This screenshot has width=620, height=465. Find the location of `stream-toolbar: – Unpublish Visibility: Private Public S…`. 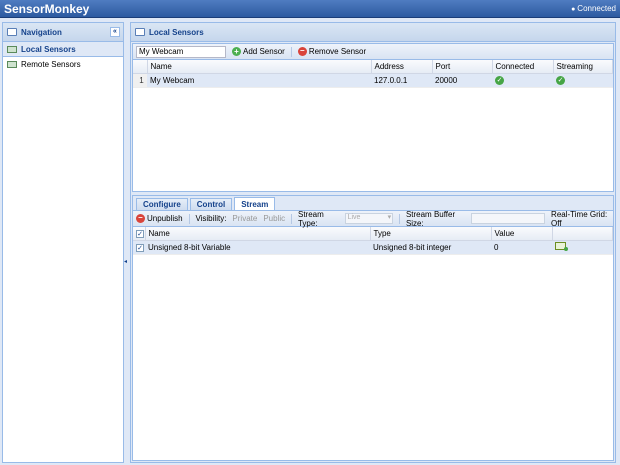

stream-toolbar: – Unpublish Visibility: Private Public S… is located at coordinates (373, 218).